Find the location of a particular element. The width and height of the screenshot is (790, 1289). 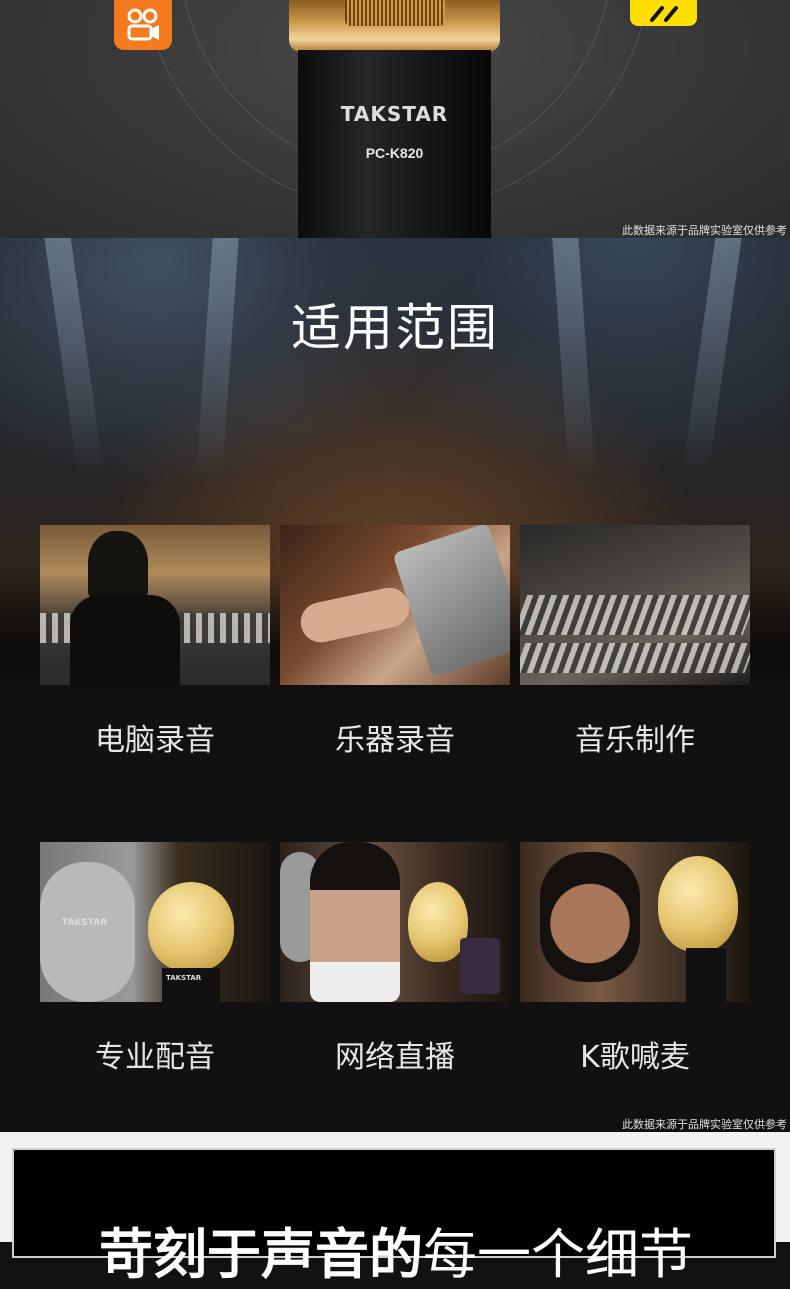

usage-card-computer-recording: 电脑录音 is located at coordinates (155, 642).